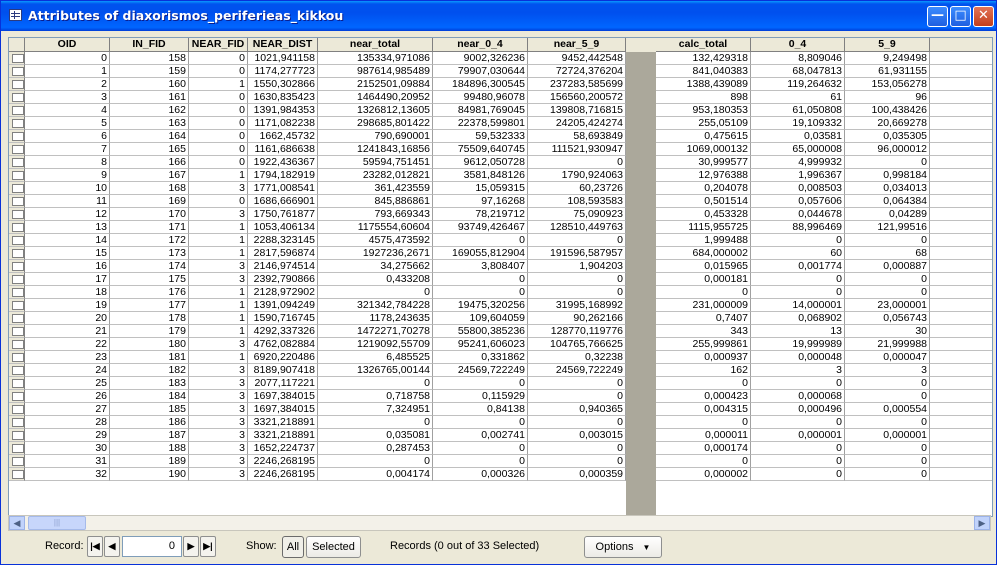  I want to click on cell-near-5-9: 0,003015, so click(577, 435).